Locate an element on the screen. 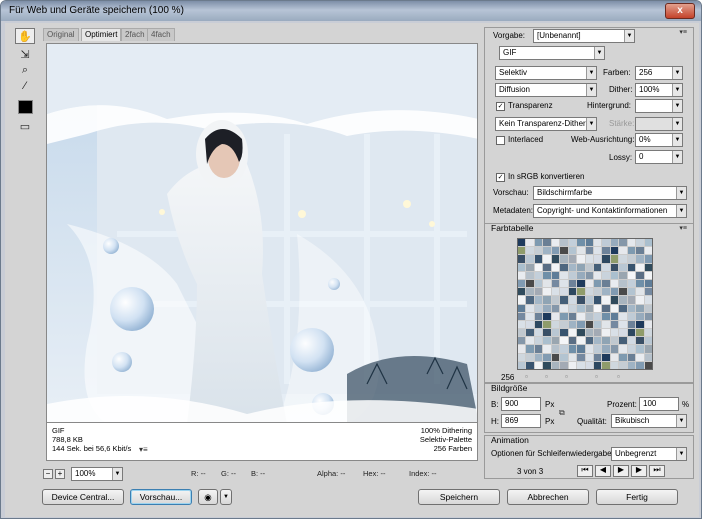 Image resolution: width=702 pixels, height=519 pixels. height-field: 869 is located at coordinates (521, 421).